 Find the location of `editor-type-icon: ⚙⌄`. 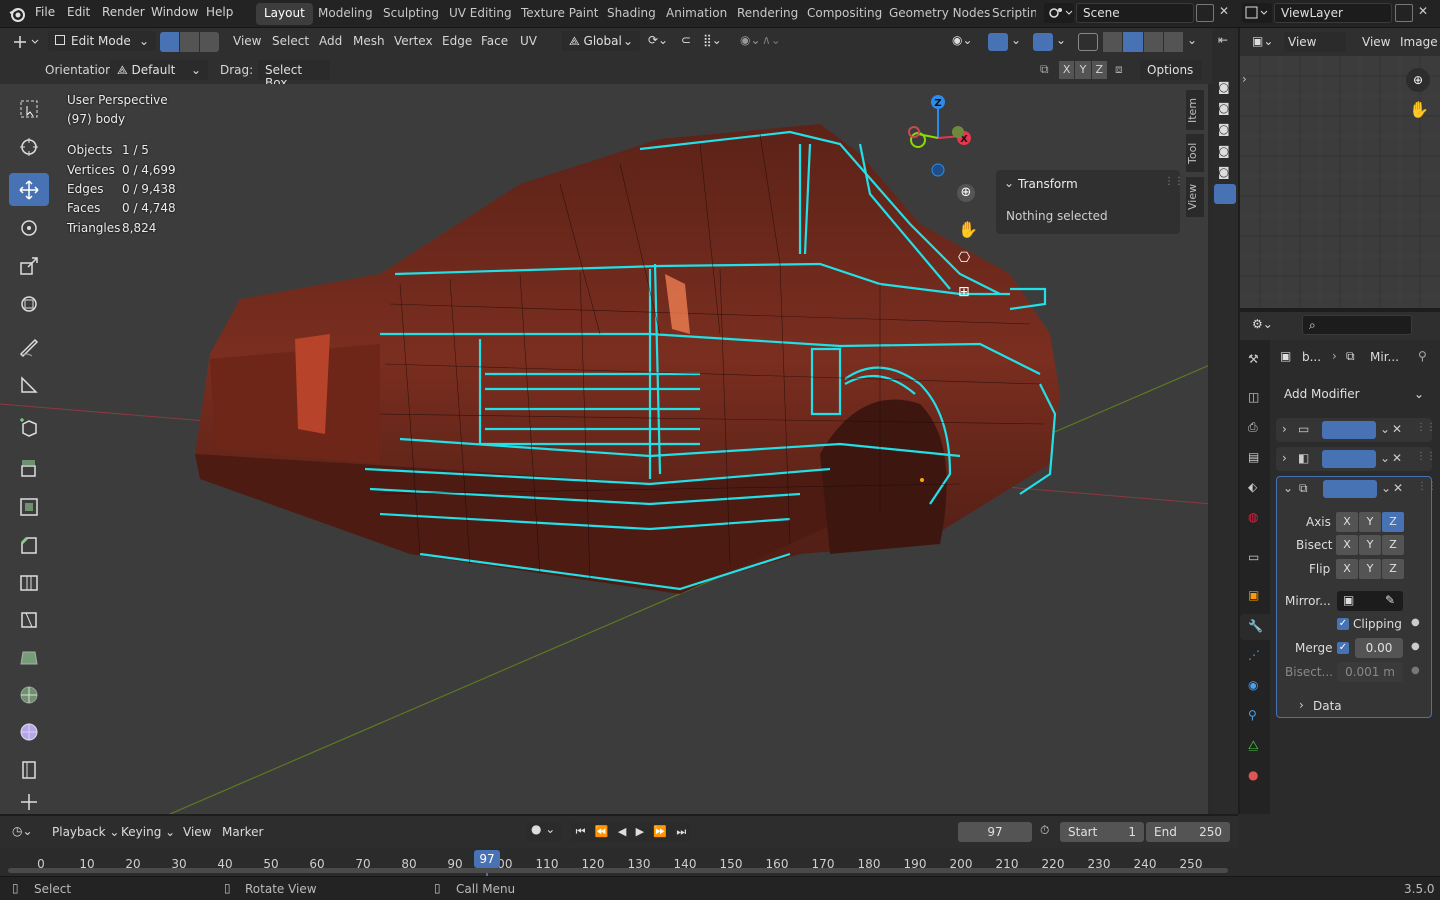

editor-type-icon: ⚙⌄ is located at coordinates (1262, 324).